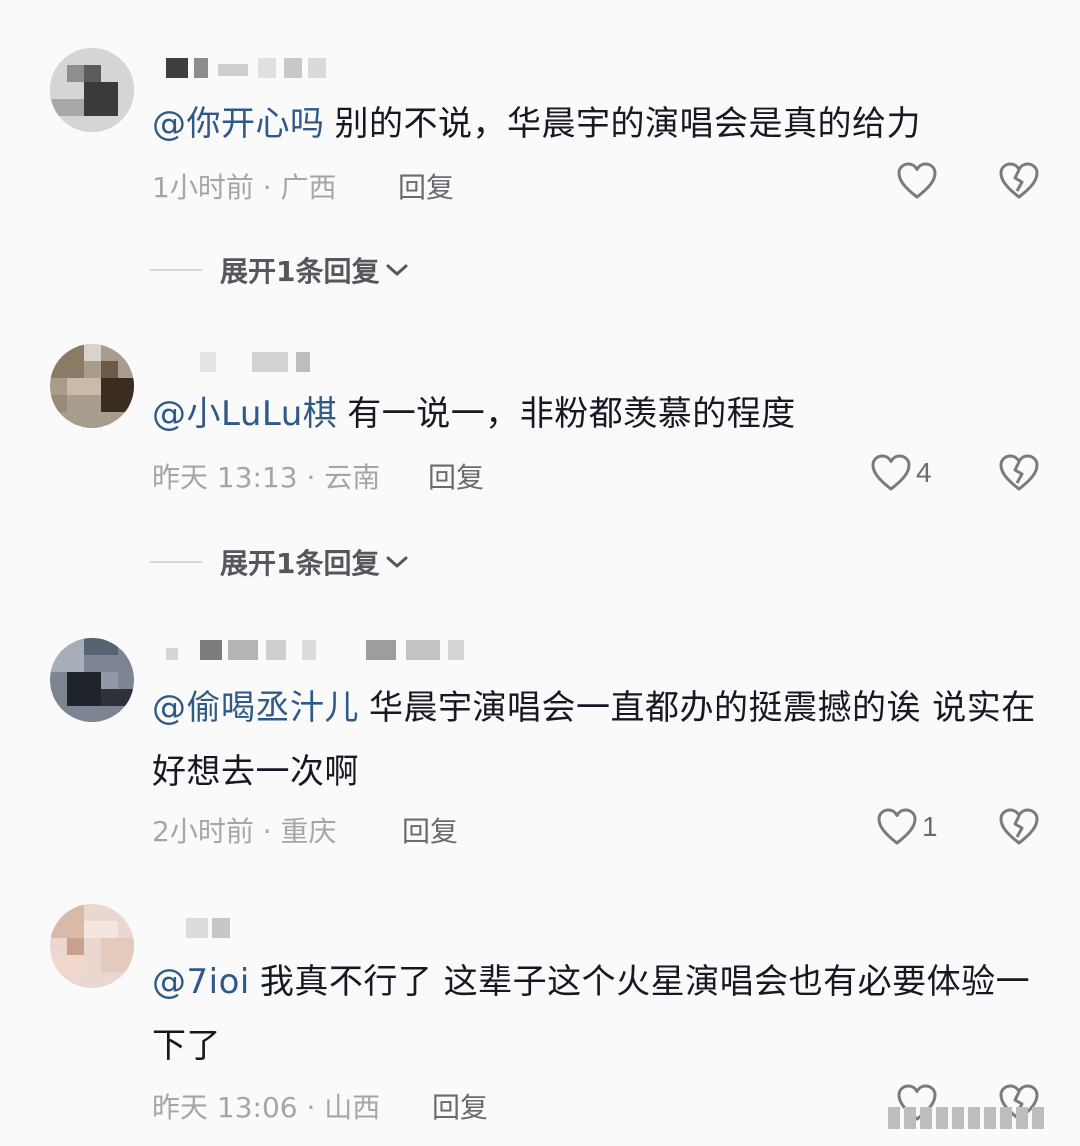 The image size is (1080, 1146). Describe the element at coordinates (238, 124) in the screenshot. I see `mention-link: @你开心吗` at that location.